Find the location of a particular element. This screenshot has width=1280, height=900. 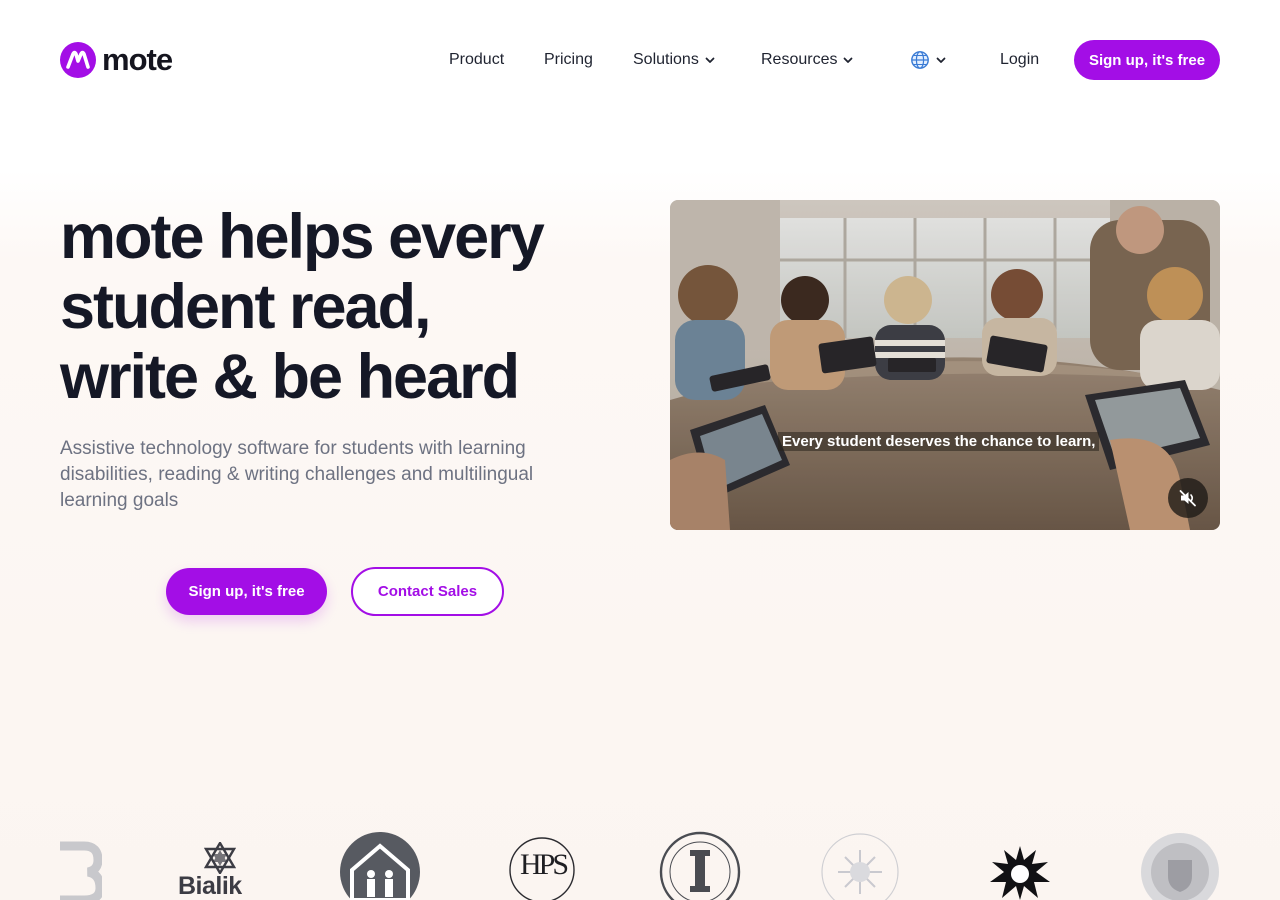

bialik-logo-text: Bialik is located at coordinates (210, 886).